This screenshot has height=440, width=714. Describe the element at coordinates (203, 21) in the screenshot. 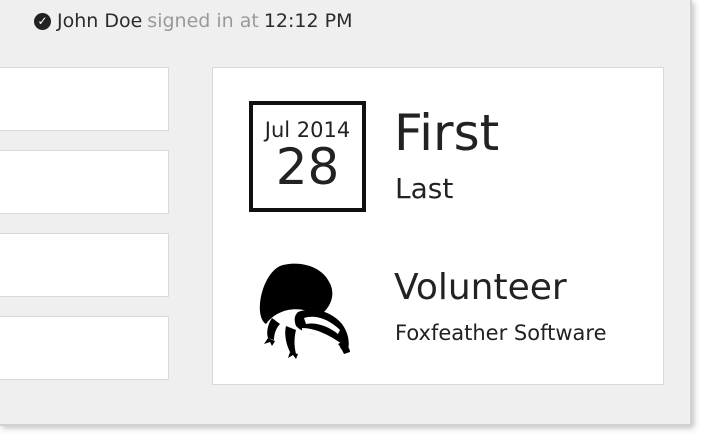

I see `signed-in-label: signed in at` at that location.